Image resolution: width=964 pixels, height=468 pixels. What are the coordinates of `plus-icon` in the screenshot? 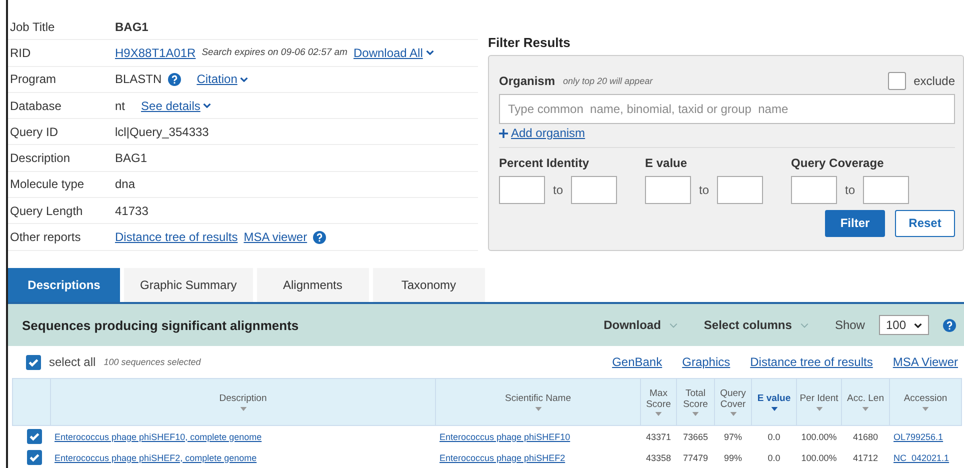 It's located at (503, 133).